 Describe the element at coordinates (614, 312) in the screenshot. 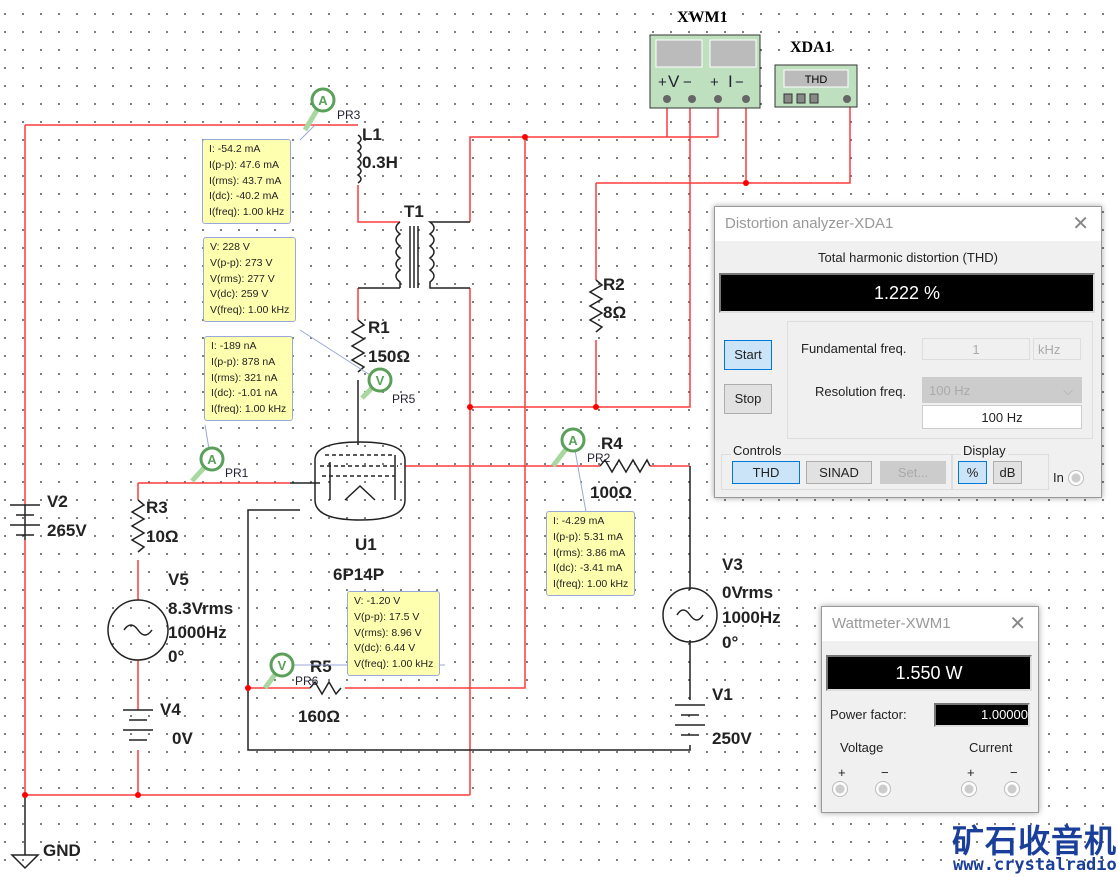

I see `value-r2: 8Ω` at that location.